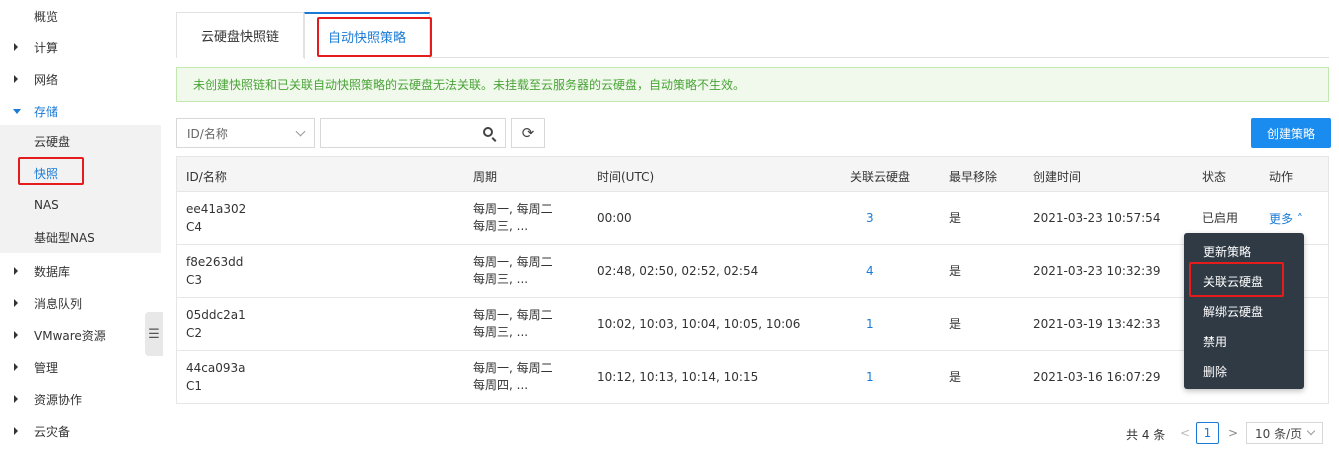 The width and height of the screenshot is (1339, 452). What do you see at coordinates (1215, 371) in the screenshot?
I see `menu-item-delete: 删除` at bounding box center [1215, 371].